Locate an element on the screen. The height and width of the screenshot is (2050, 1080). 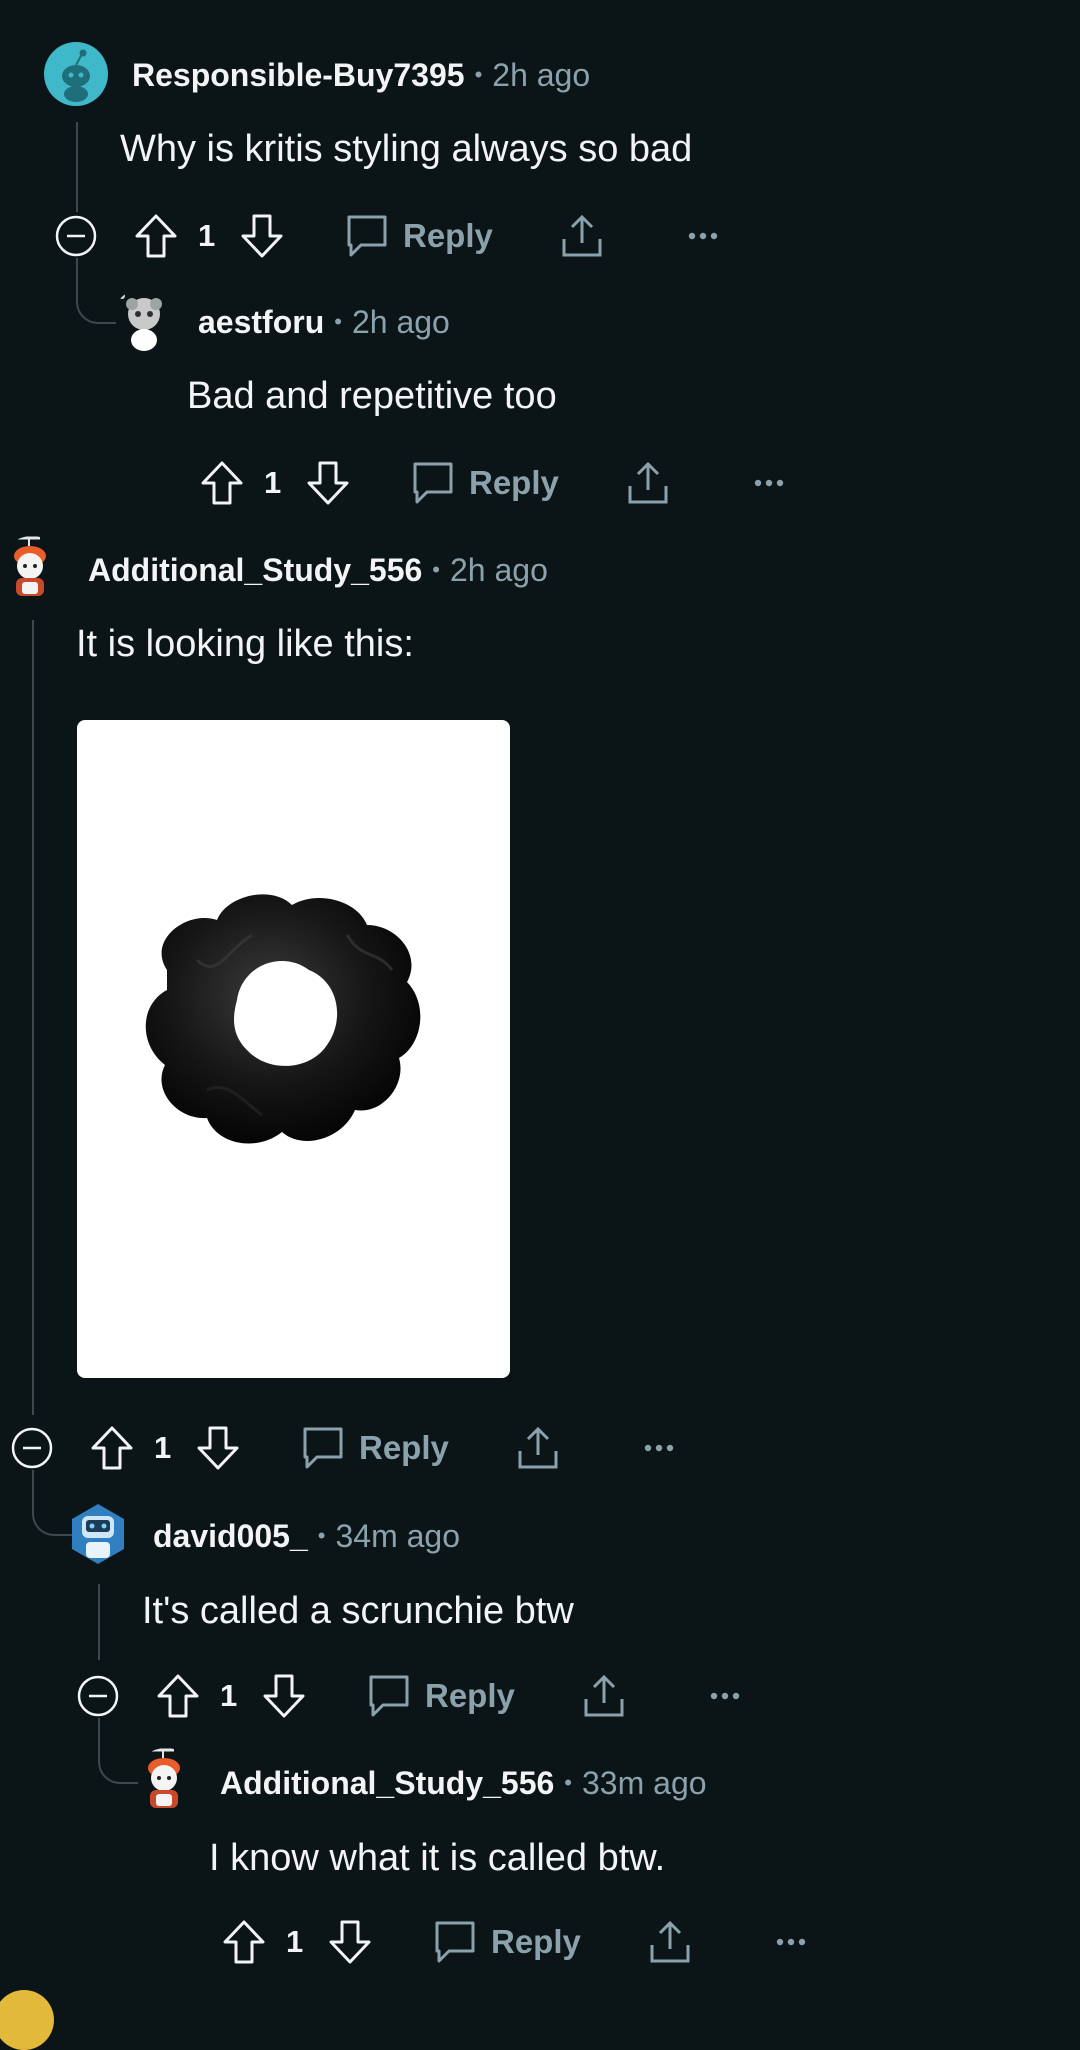
timestamp: 33m ago is located at coordinates (644, 1782).